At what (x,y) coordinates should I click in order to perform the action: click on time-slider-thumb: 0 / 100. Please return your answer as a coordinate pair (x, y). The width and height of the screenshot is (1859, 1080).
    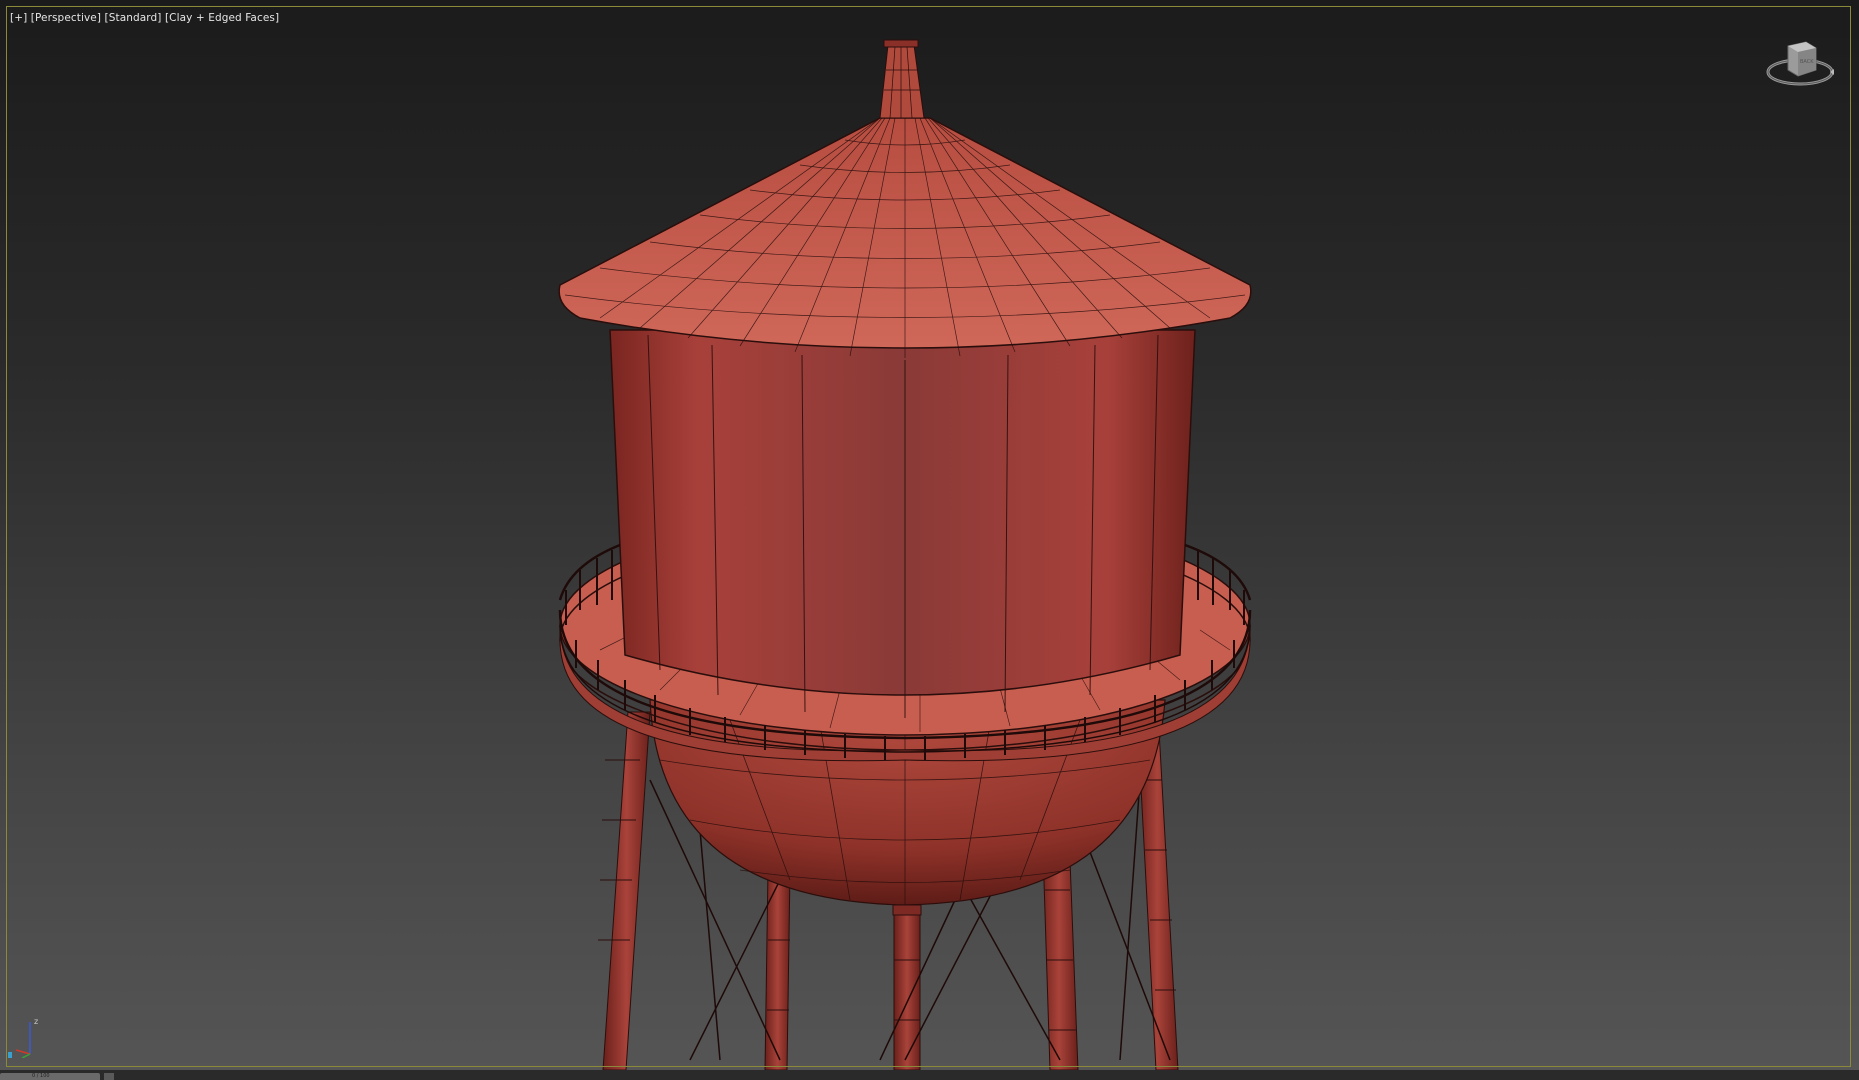
    Looking at the image, I should click on (50, 1076).